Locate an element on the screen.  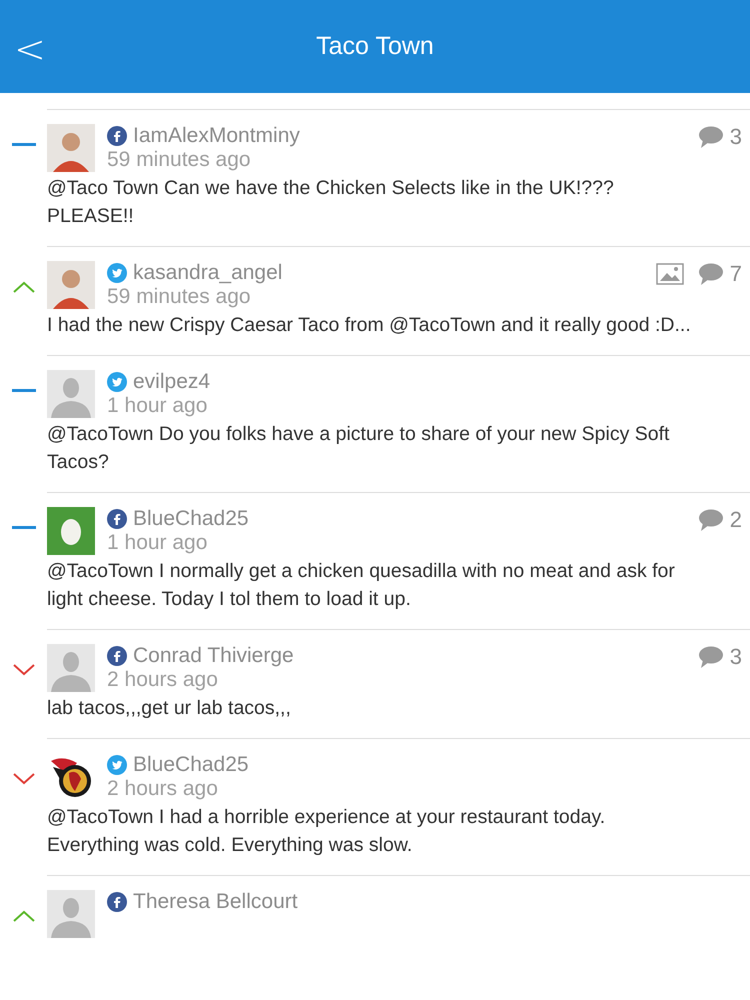
comment-count: 7 is located at coordinates (736, 274).